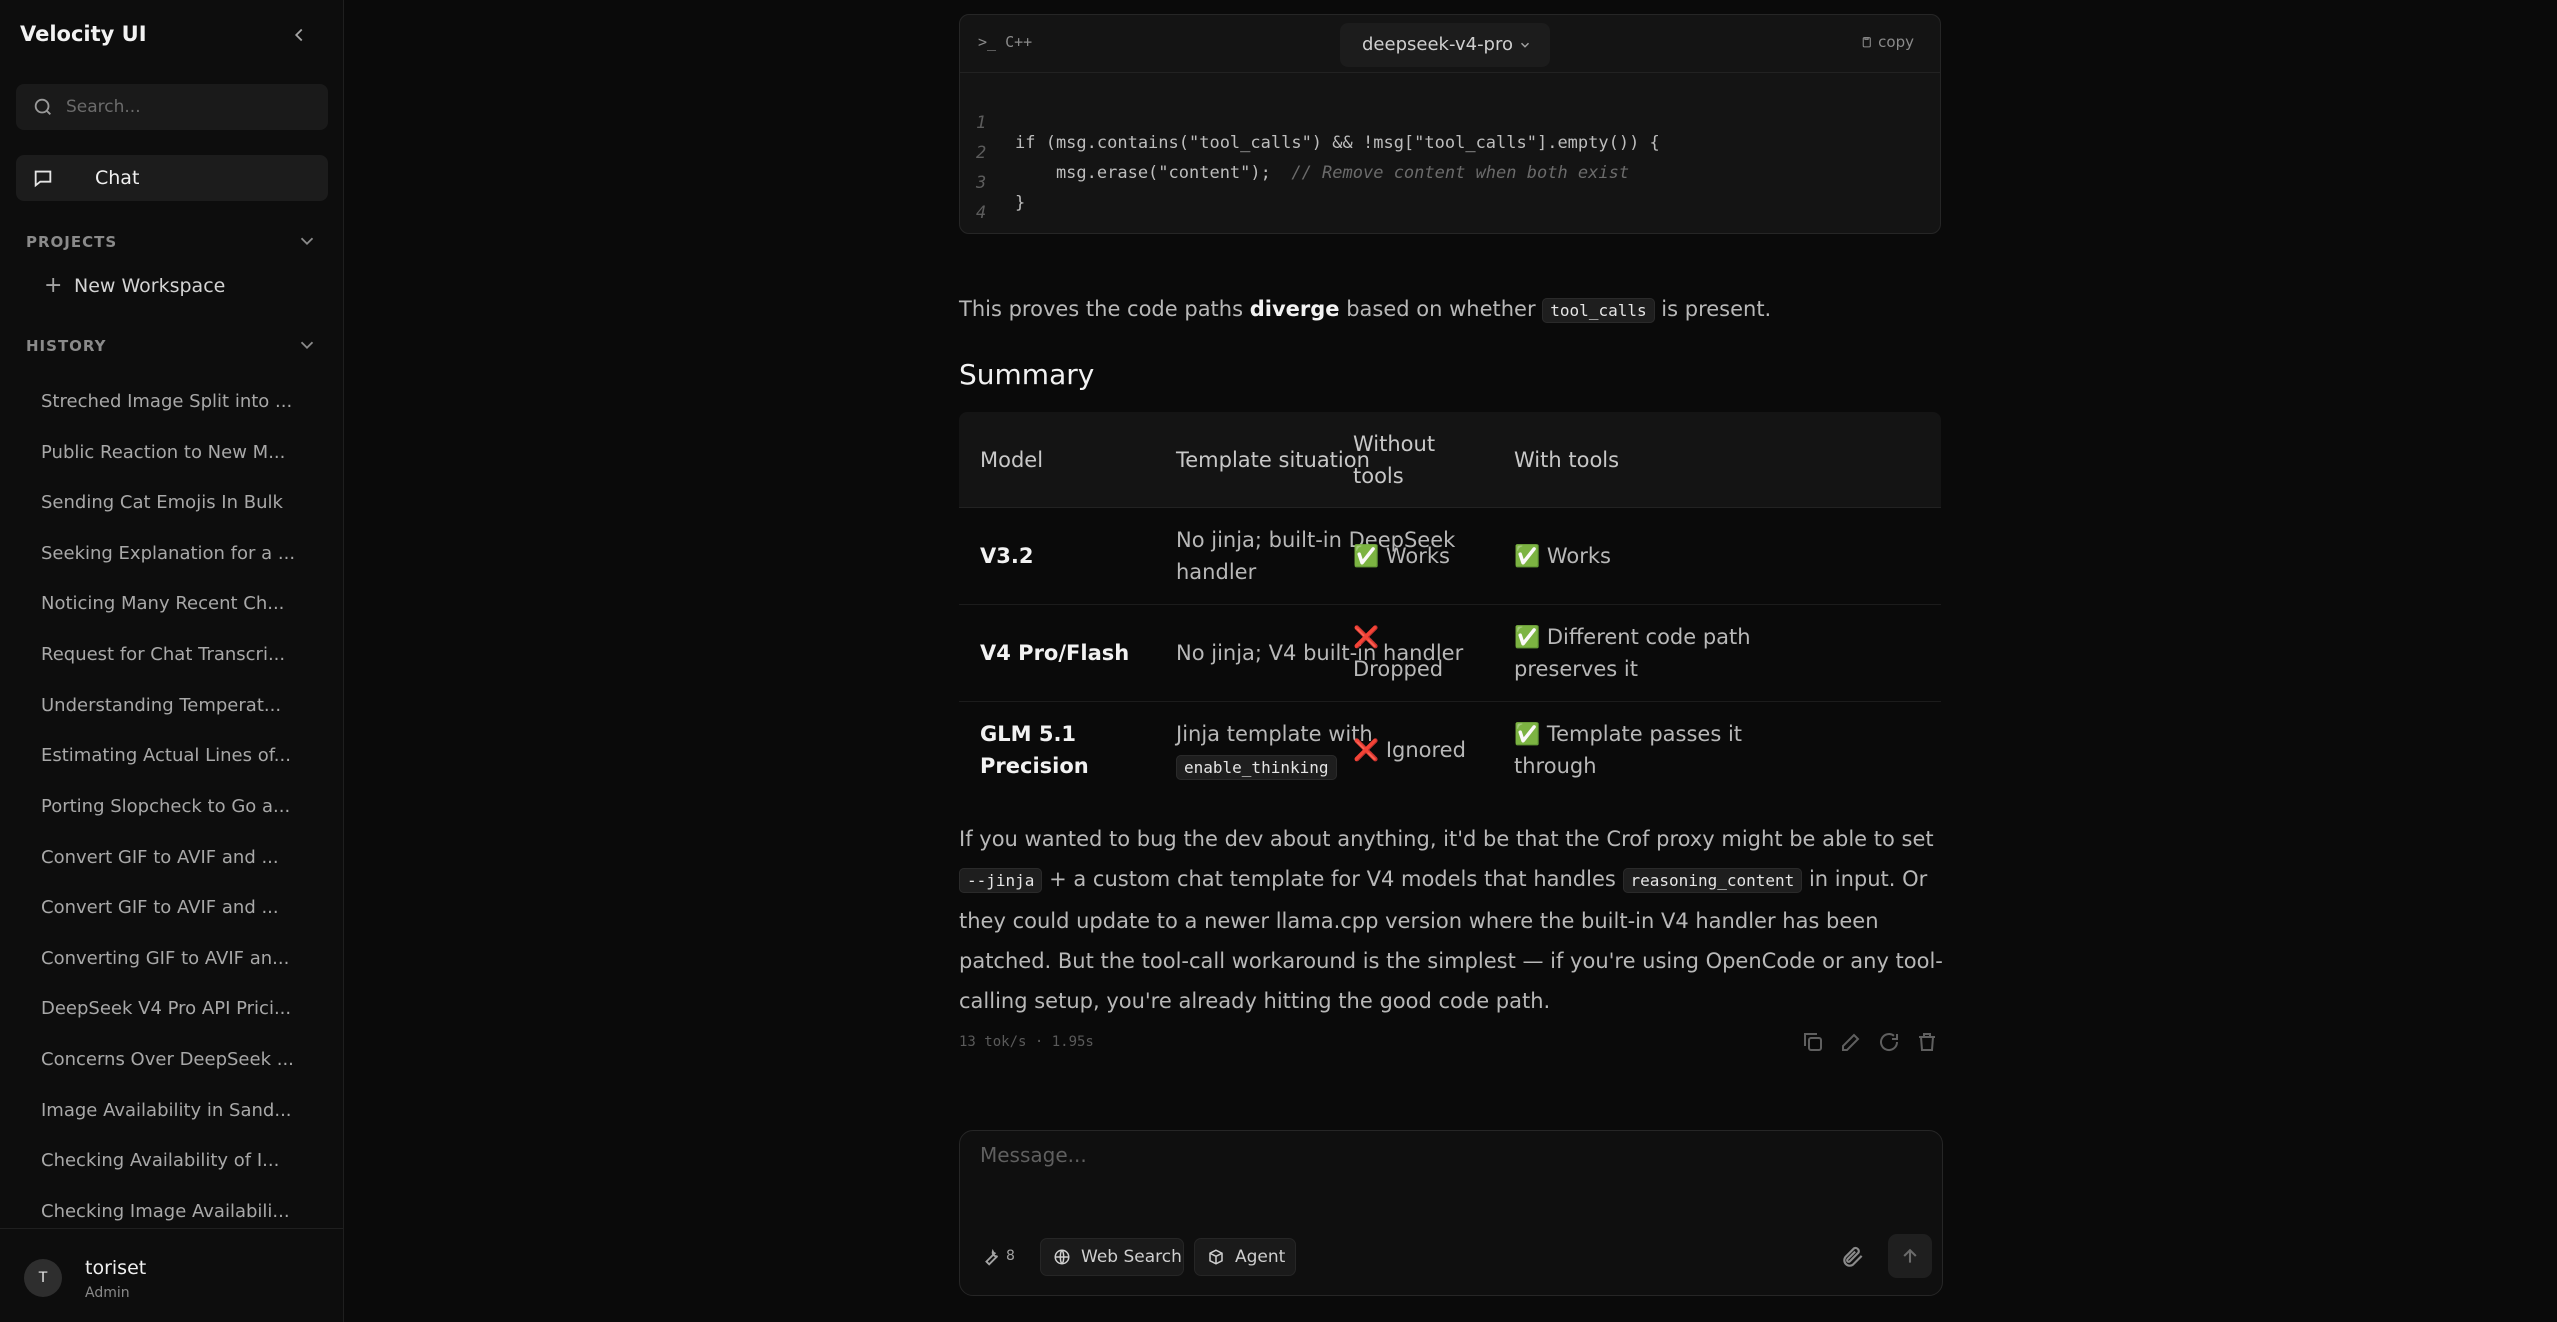 This screenshot has height=1322, width=2557. Describe the element at coordinates (1005, 1257) in the screenshot. I see `tools-button: 8` at that location.